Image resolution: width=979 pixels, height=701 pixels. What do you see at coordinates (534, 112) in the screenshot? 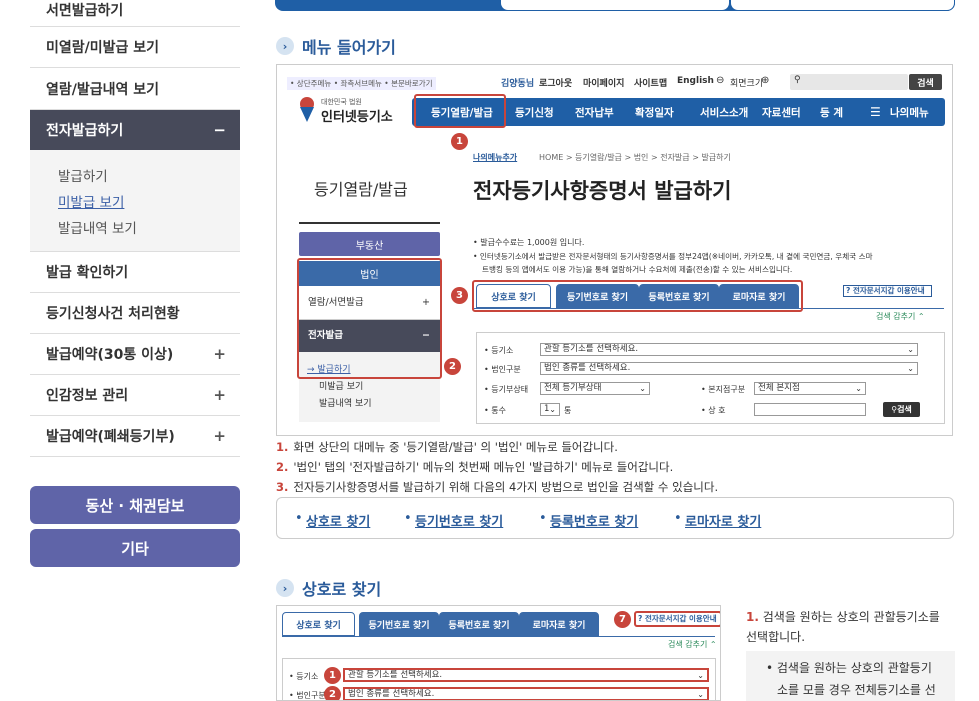
I see `nav-item-apply: 등기신청` at bounding box center [534, 112].